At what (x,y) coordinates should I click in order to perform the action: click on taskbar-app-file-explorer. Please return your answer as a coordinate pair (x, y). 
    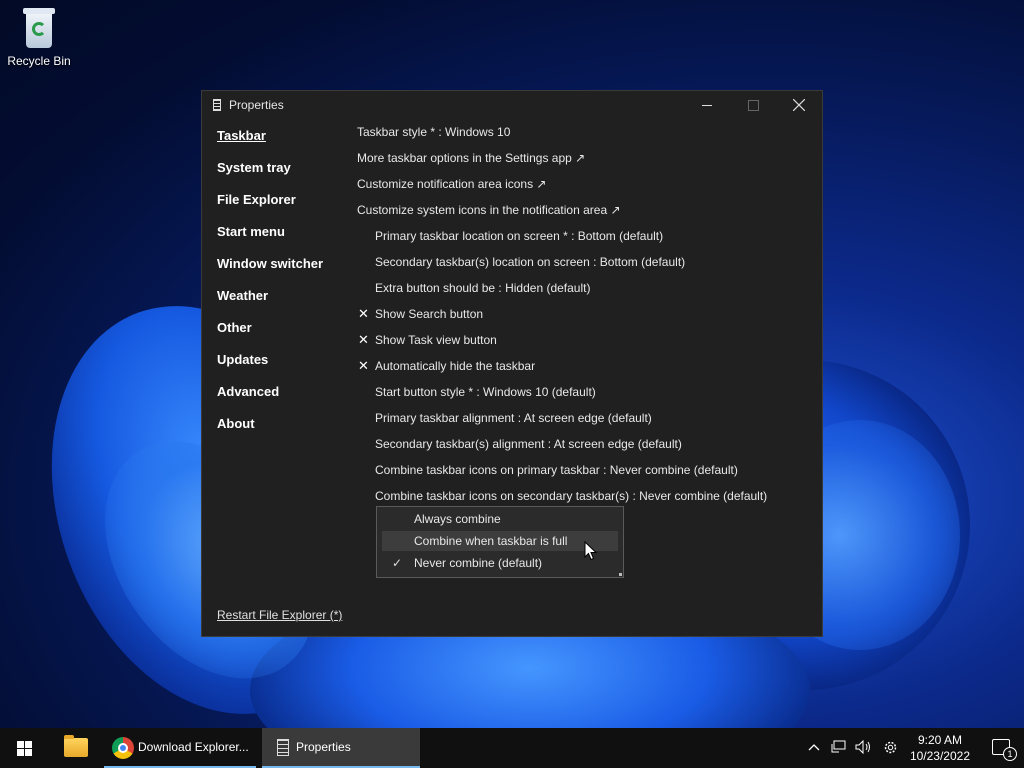
    Looking at the image, I should click on (76, 748).